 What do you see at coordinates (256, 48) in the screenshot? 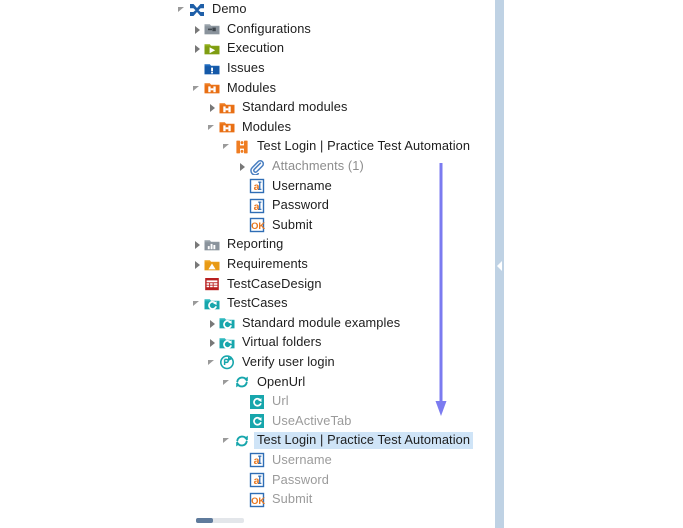
I see `tree-row-label: Execution` at bounding box center [256, 48].